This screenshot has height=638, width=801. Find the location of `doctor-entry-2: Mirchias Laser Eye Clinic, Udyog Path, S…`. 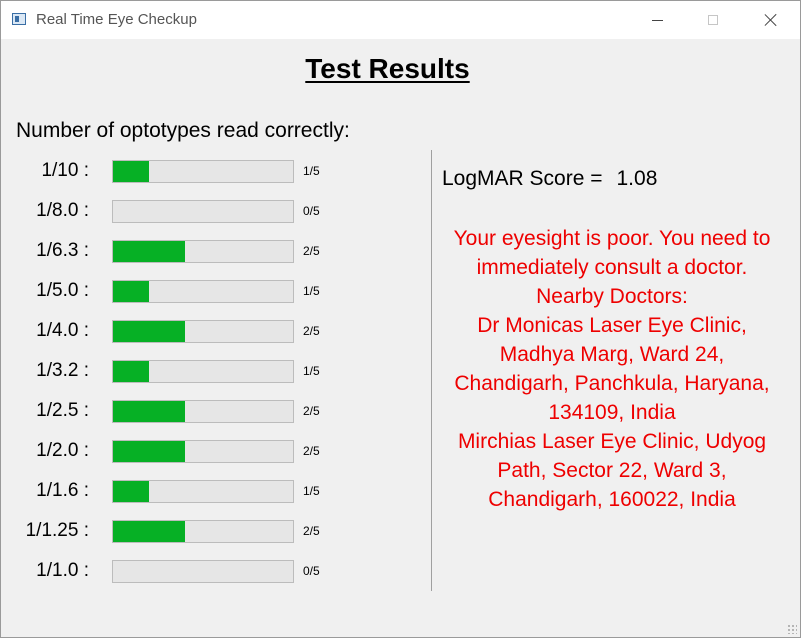

doctor-entry-2: Mirchias Laser Eye Clinic, Udyog Path, S… is located at coordinates (612, 470).